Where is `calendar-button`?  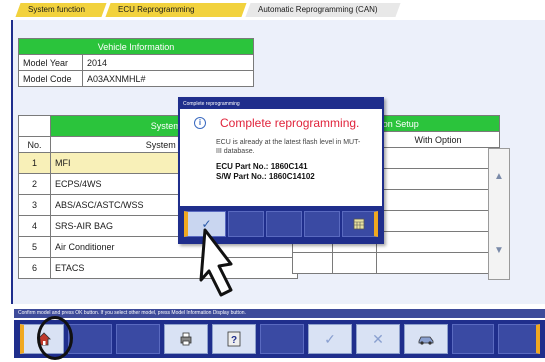
calendar-button is located at coordinates (360, 224).